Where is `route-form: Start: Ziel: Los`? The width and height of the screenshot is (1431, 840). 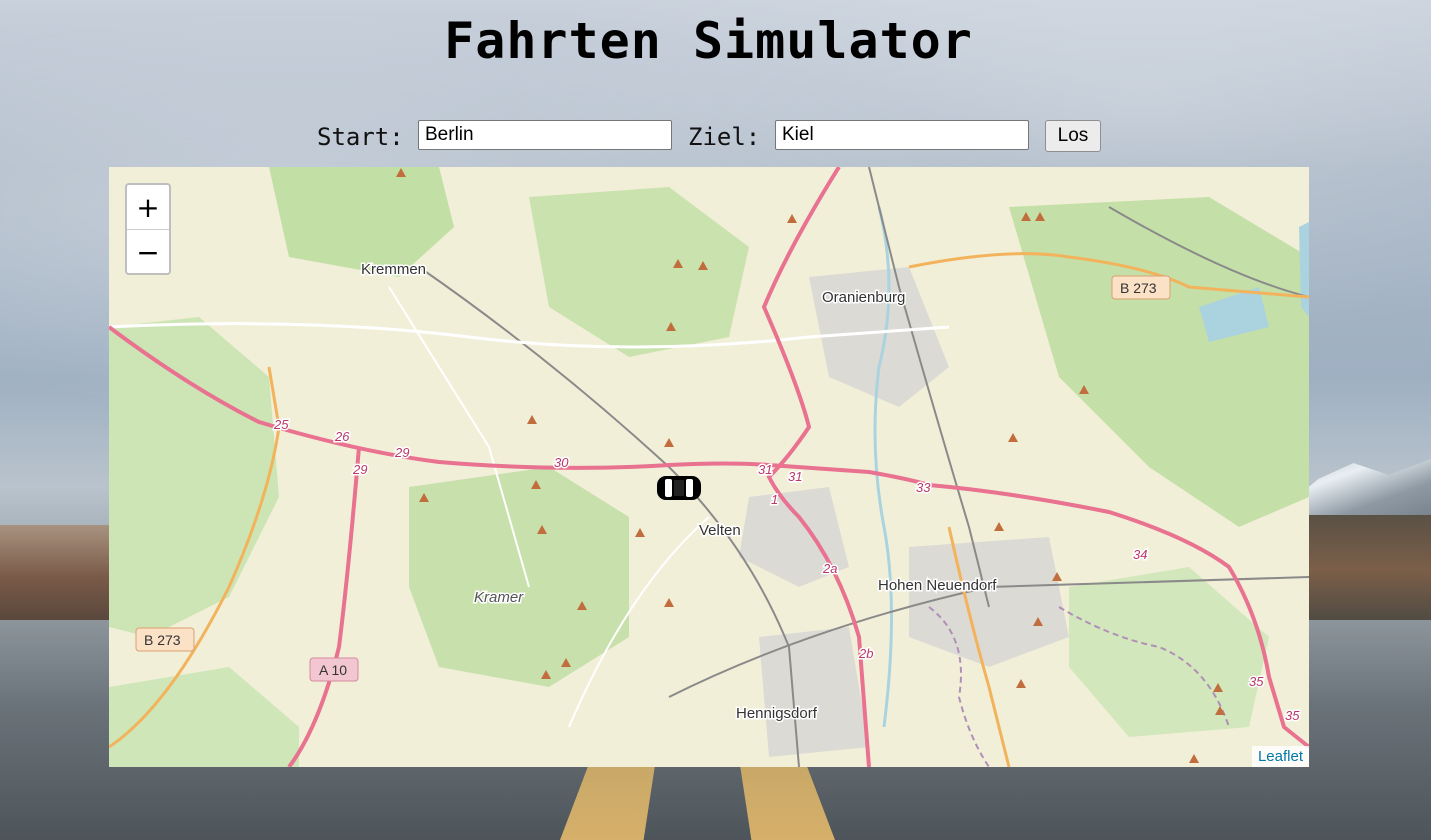 route-form: Start: Ziel: Los is located at coordinates (715, 136).